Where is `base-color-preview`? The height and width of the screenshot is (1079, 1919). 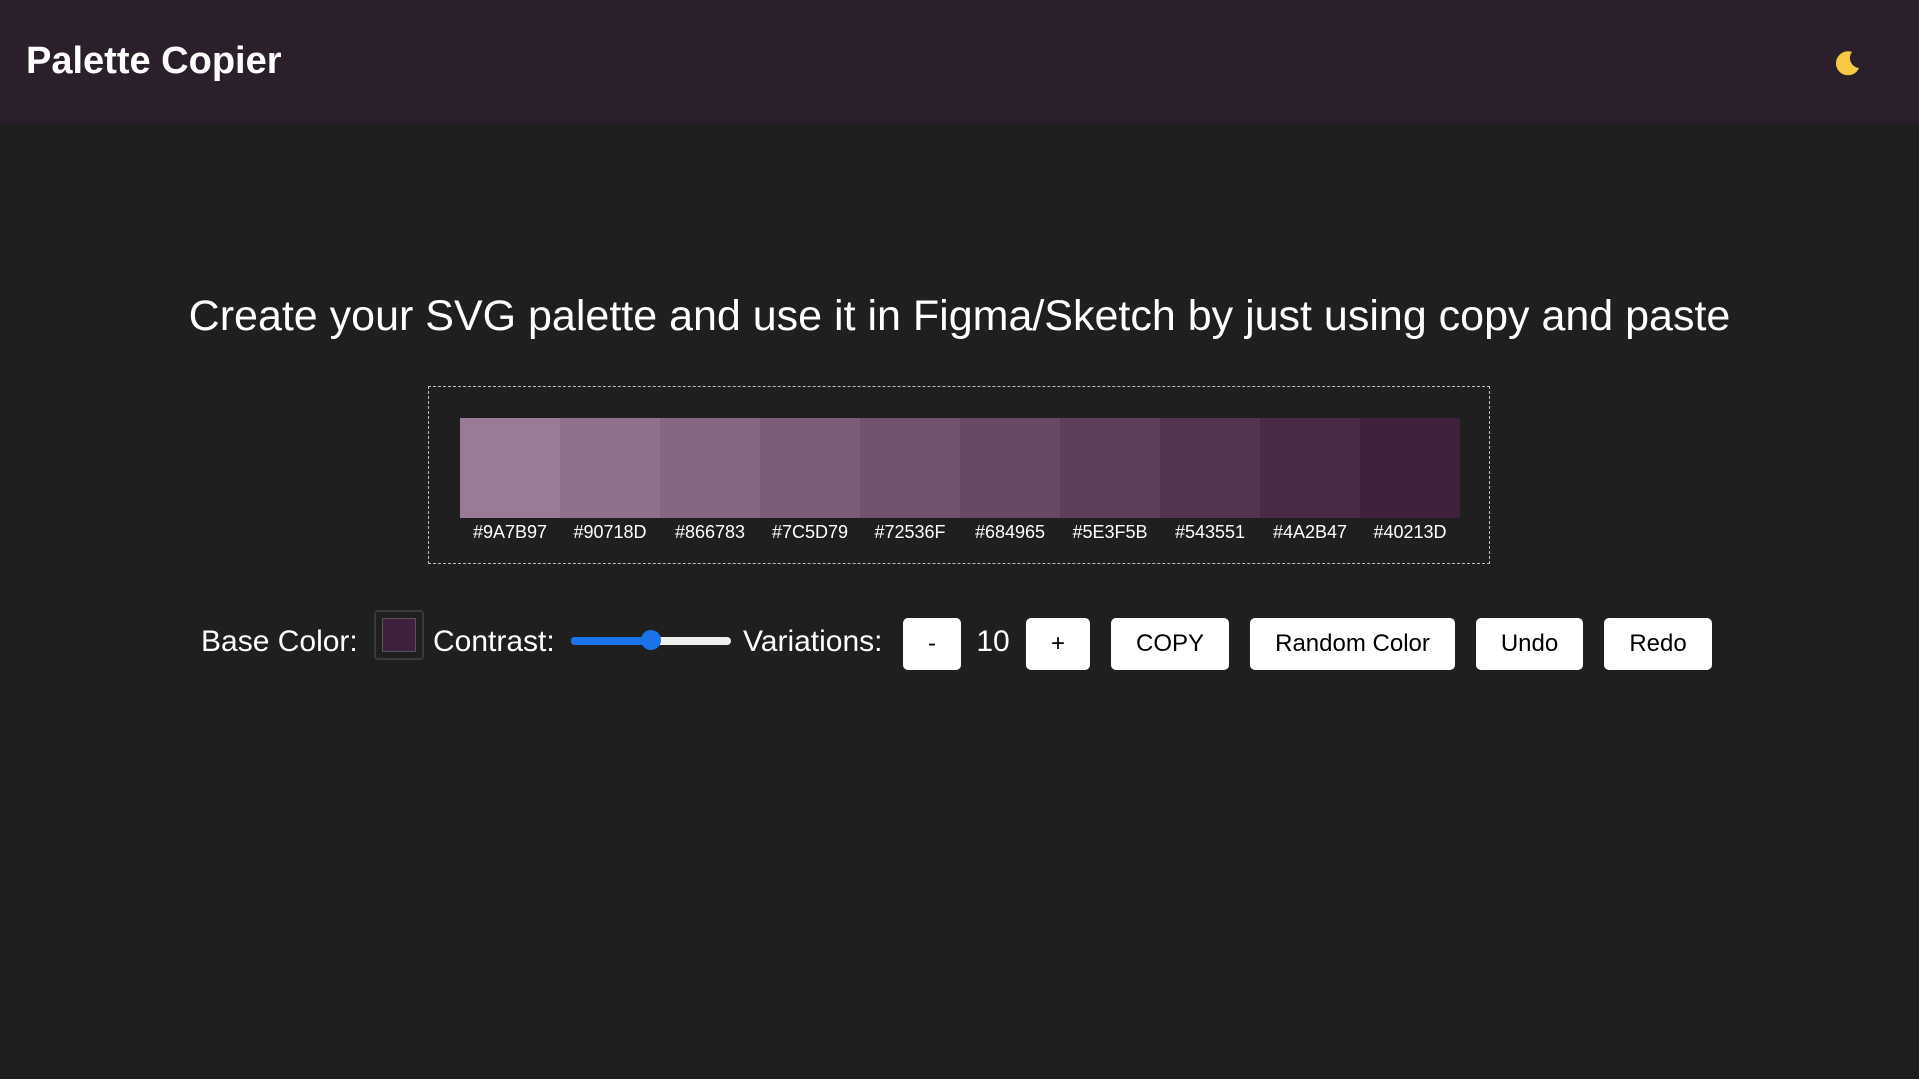
base-color-preview is located at coordinates (399, 635).